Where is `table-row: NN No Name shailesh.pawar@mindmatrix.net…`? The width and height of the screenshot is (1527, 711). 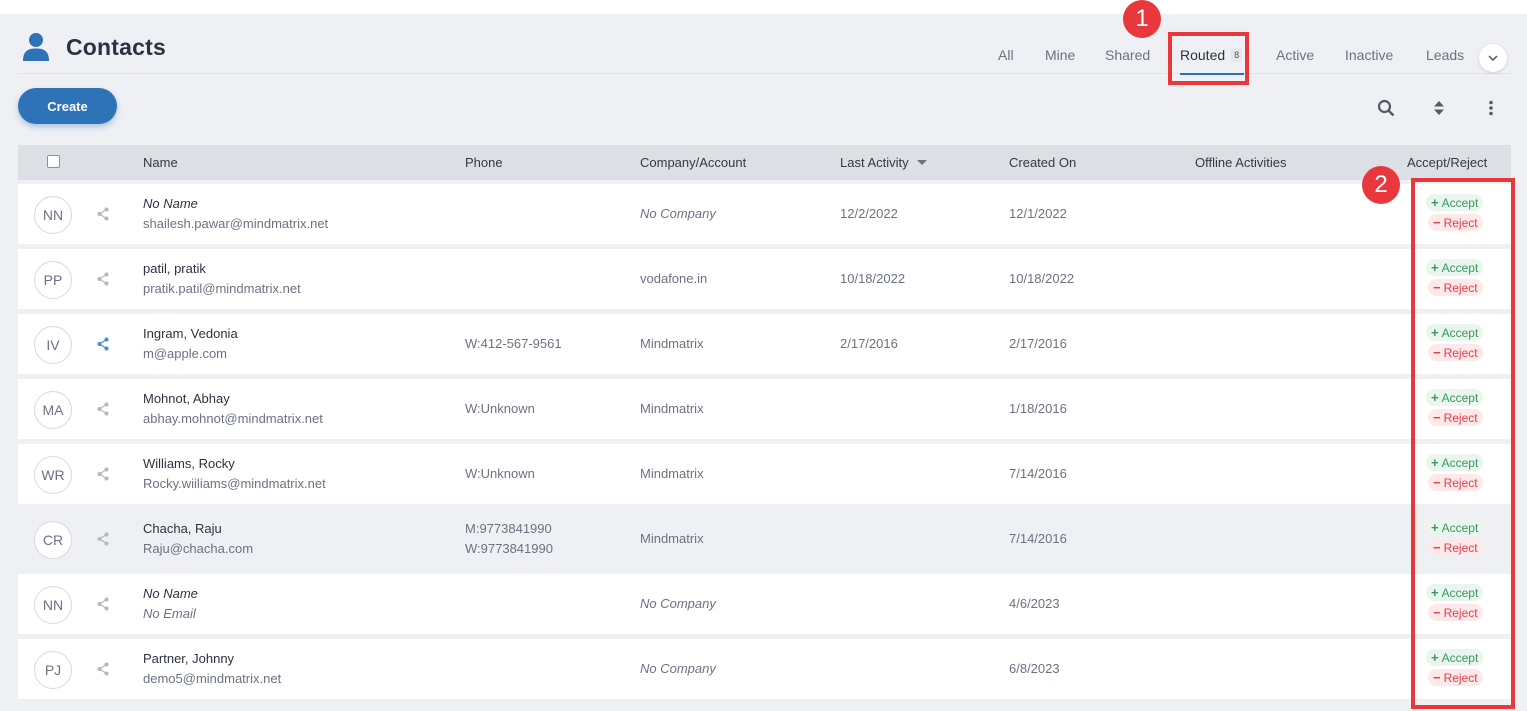 table-row: NN No Name shailesh.pawar@mindmatrix.net… is located at coordinates (764, 214).